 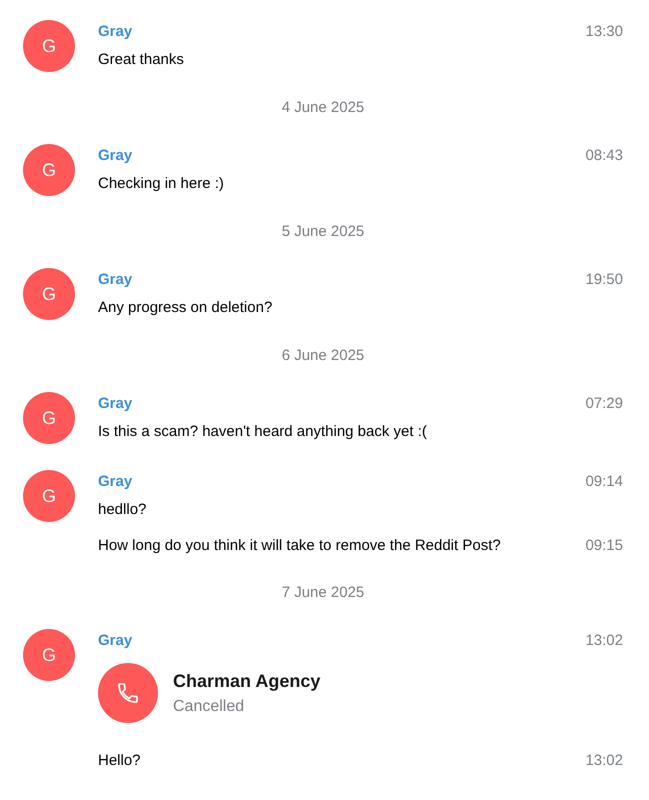 What do you see at coordinates (119, 761) in the screenshot?
I see `message-text: Hello?` at bounding box center [119, 761].